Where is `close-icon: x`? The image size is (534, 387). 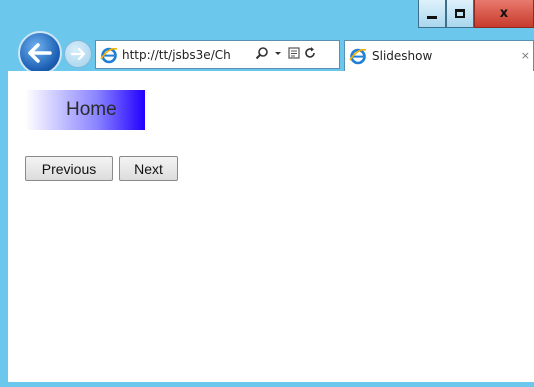 close-icon: x is located at coordinates (504, 13).